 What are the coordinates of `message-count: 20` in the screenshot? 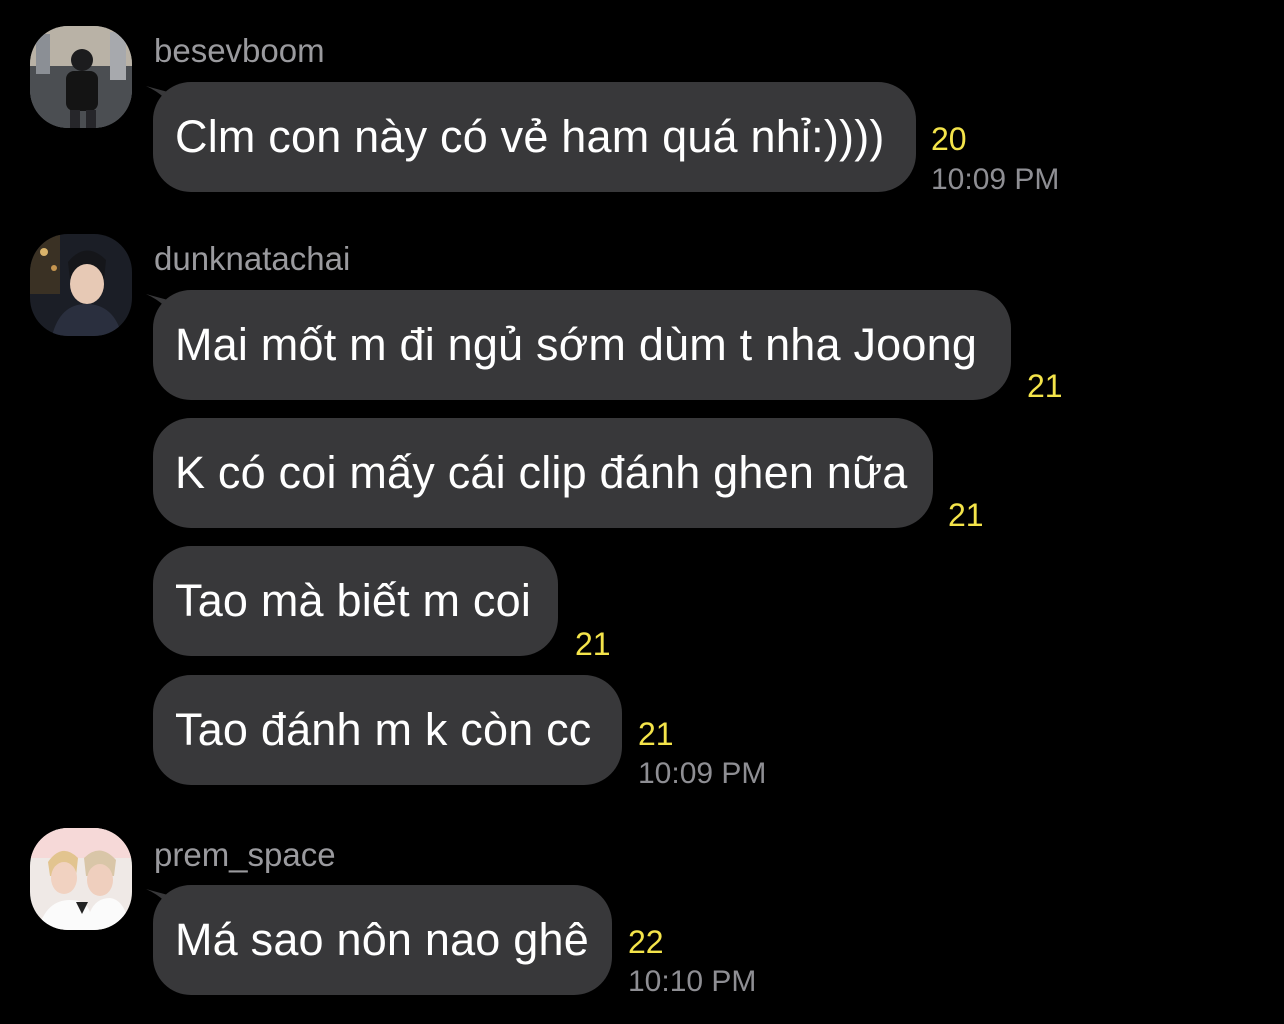 It's located at (949, 139).